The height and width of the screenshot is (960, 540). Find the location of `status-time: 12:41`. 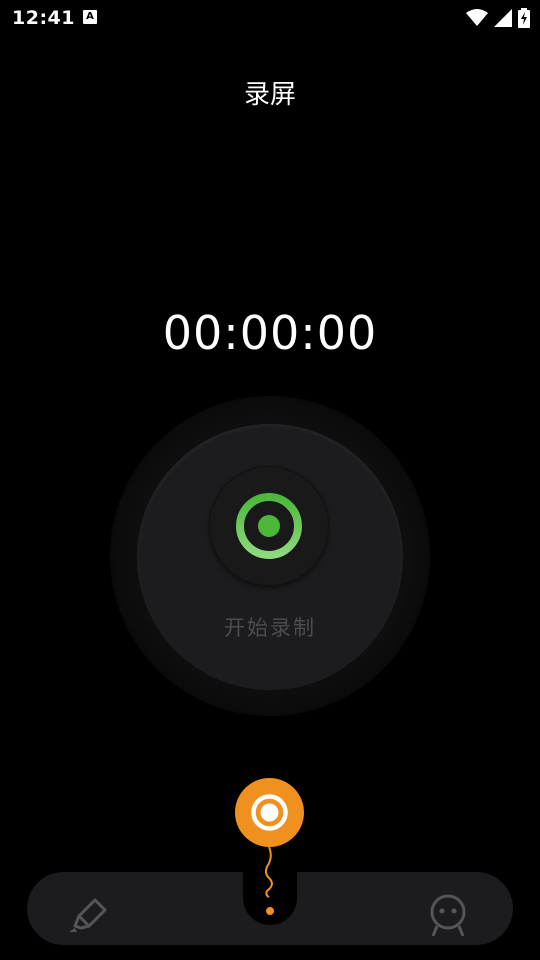

status-time: 12:41 is located at coordinates (43, 18).